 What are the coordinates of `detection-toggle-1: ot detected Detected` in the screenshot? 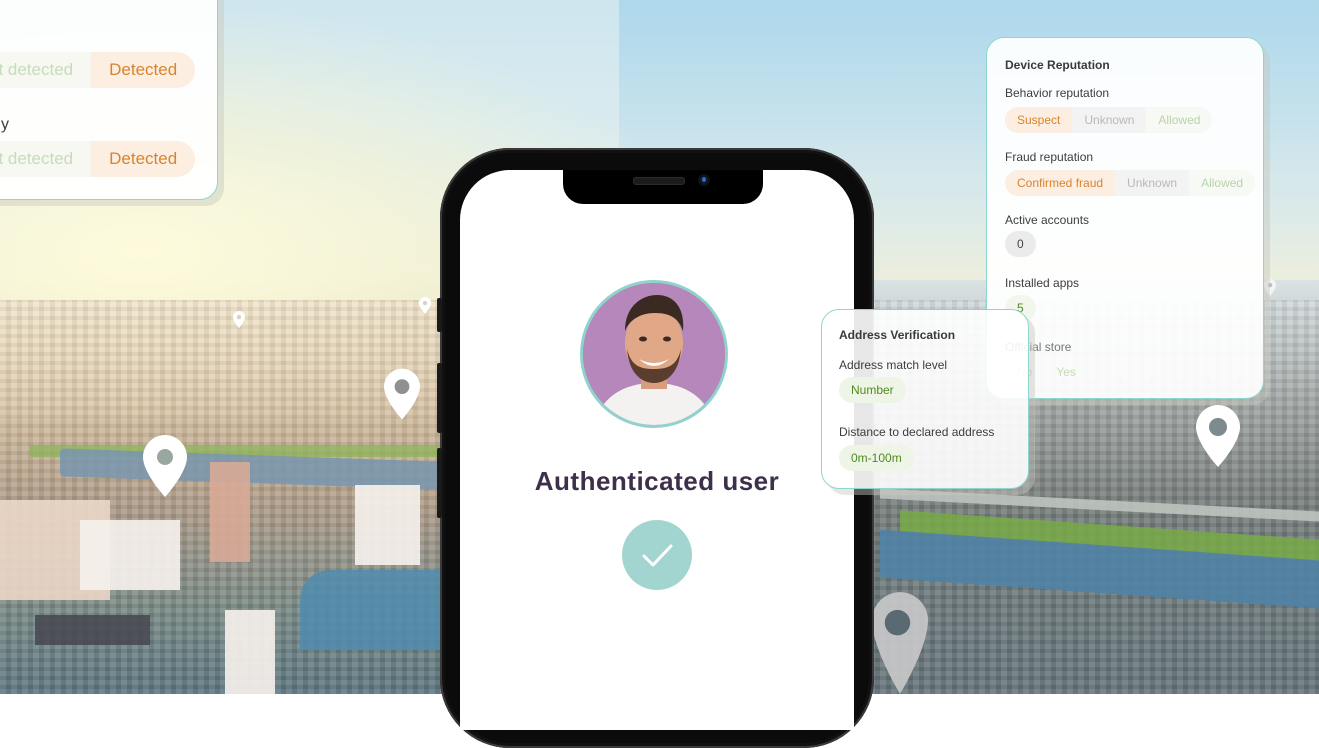 It's located at (98, 70).